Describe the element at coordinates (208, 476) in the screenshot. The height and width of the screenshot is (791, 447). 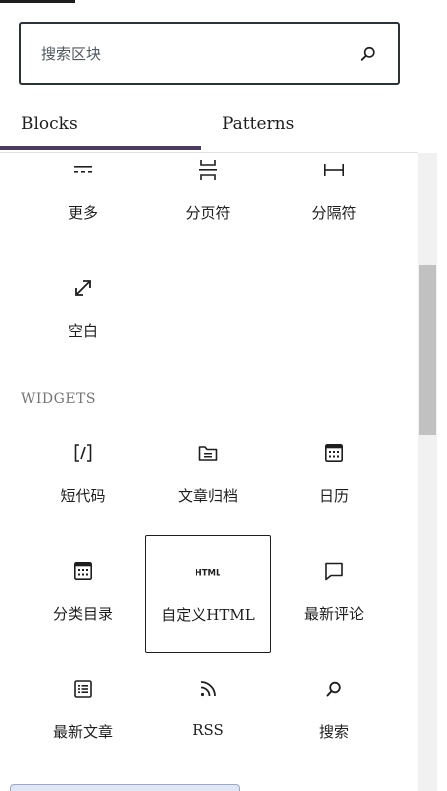
I see `block-archives: 文章归档` at that location.